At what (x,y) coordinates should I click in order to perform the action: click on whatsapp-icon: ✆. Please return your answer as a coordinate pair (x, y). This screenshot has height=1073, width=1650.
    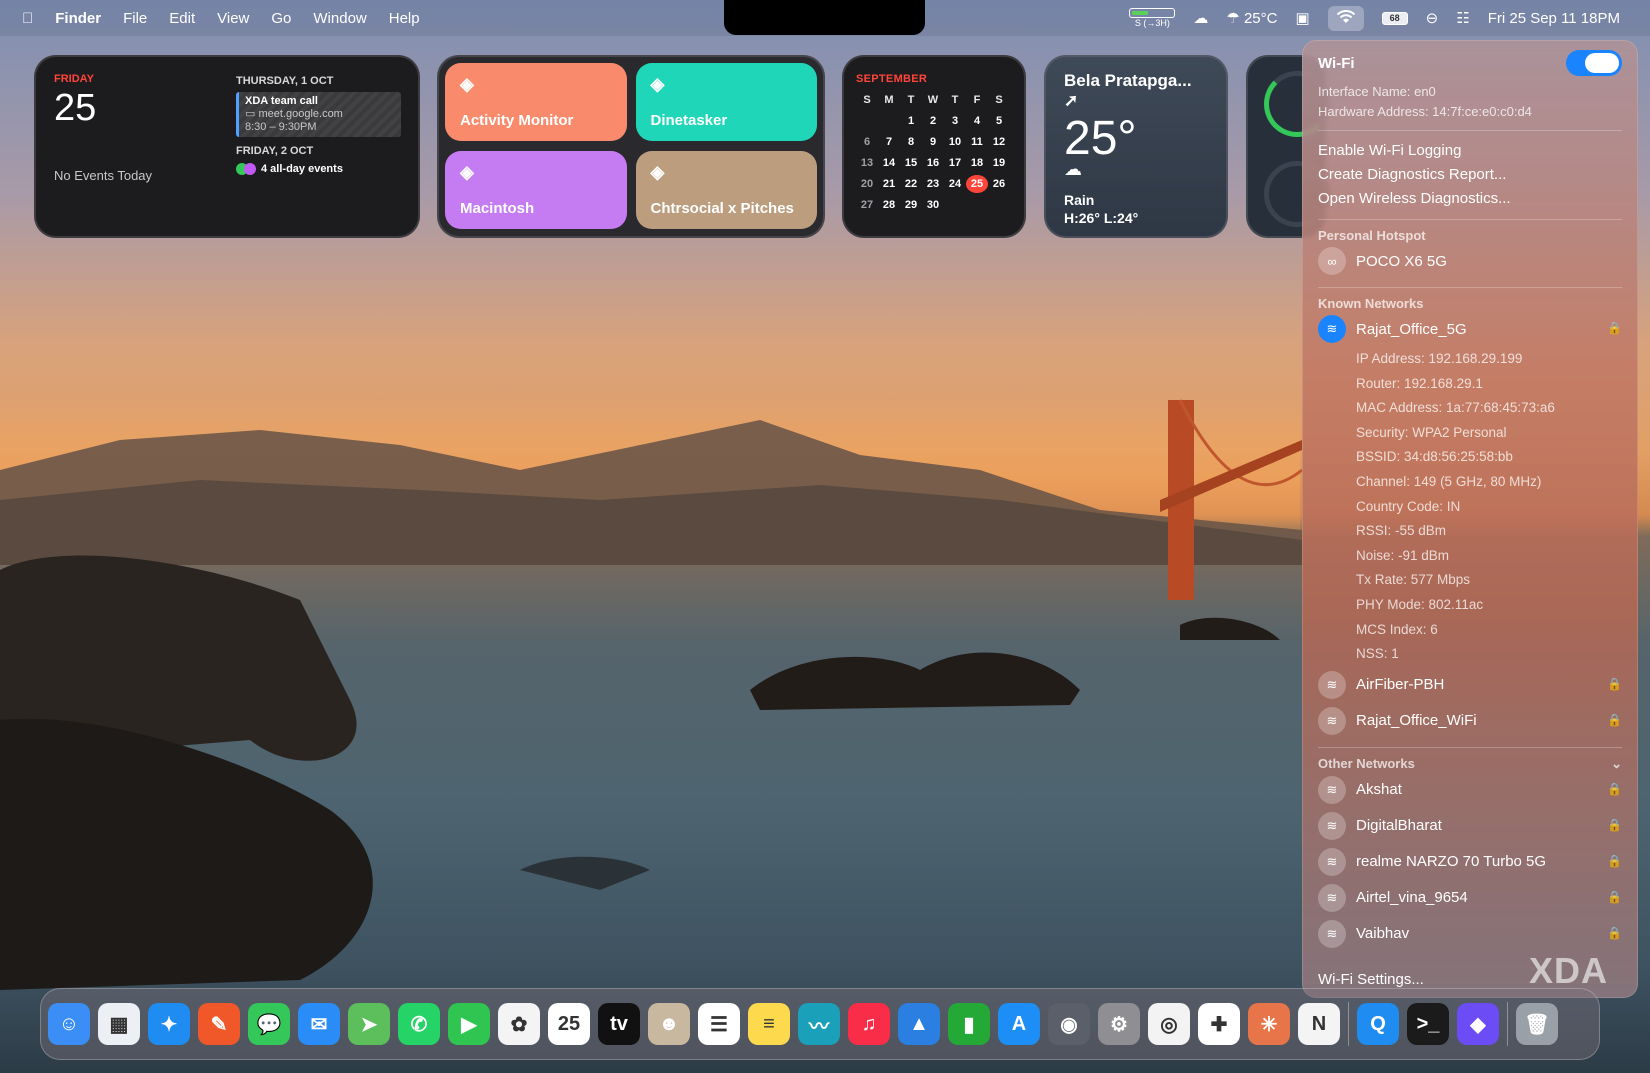
    Looking at the image, I should click on (419, 1024).